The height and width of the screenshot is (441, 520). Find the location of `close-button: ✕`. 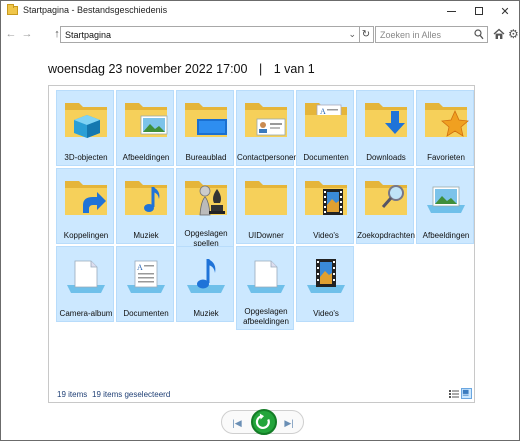

close-button: ✕ is located at coordinates (505, 11).